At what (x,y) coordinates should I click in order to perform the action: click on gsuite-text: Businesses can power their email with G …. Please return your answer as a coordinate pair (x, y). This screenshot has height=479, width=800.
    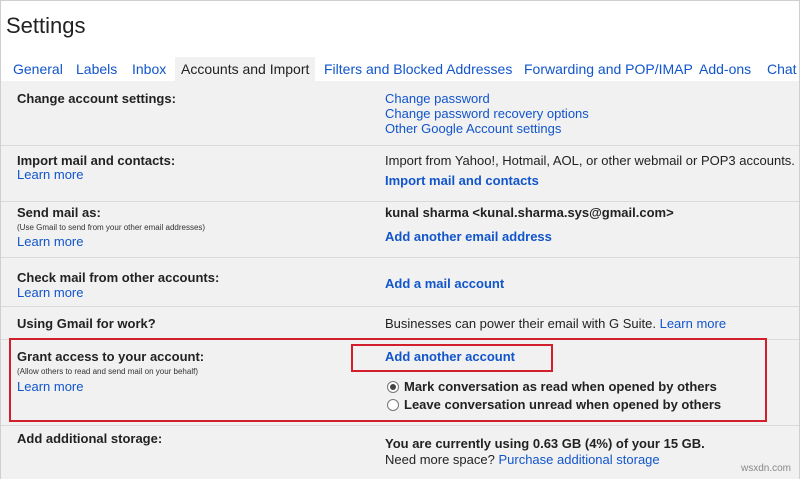
    Looking at the image, I should click on (520, 323).